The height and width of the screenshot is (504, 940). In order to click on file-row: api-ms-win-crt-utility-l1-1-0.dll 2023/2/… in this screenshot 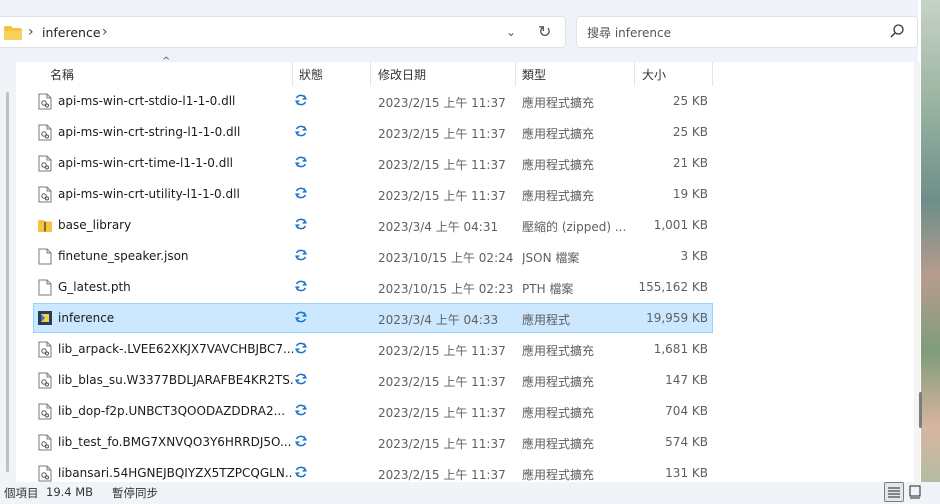, I will do `click(373, 194)`.